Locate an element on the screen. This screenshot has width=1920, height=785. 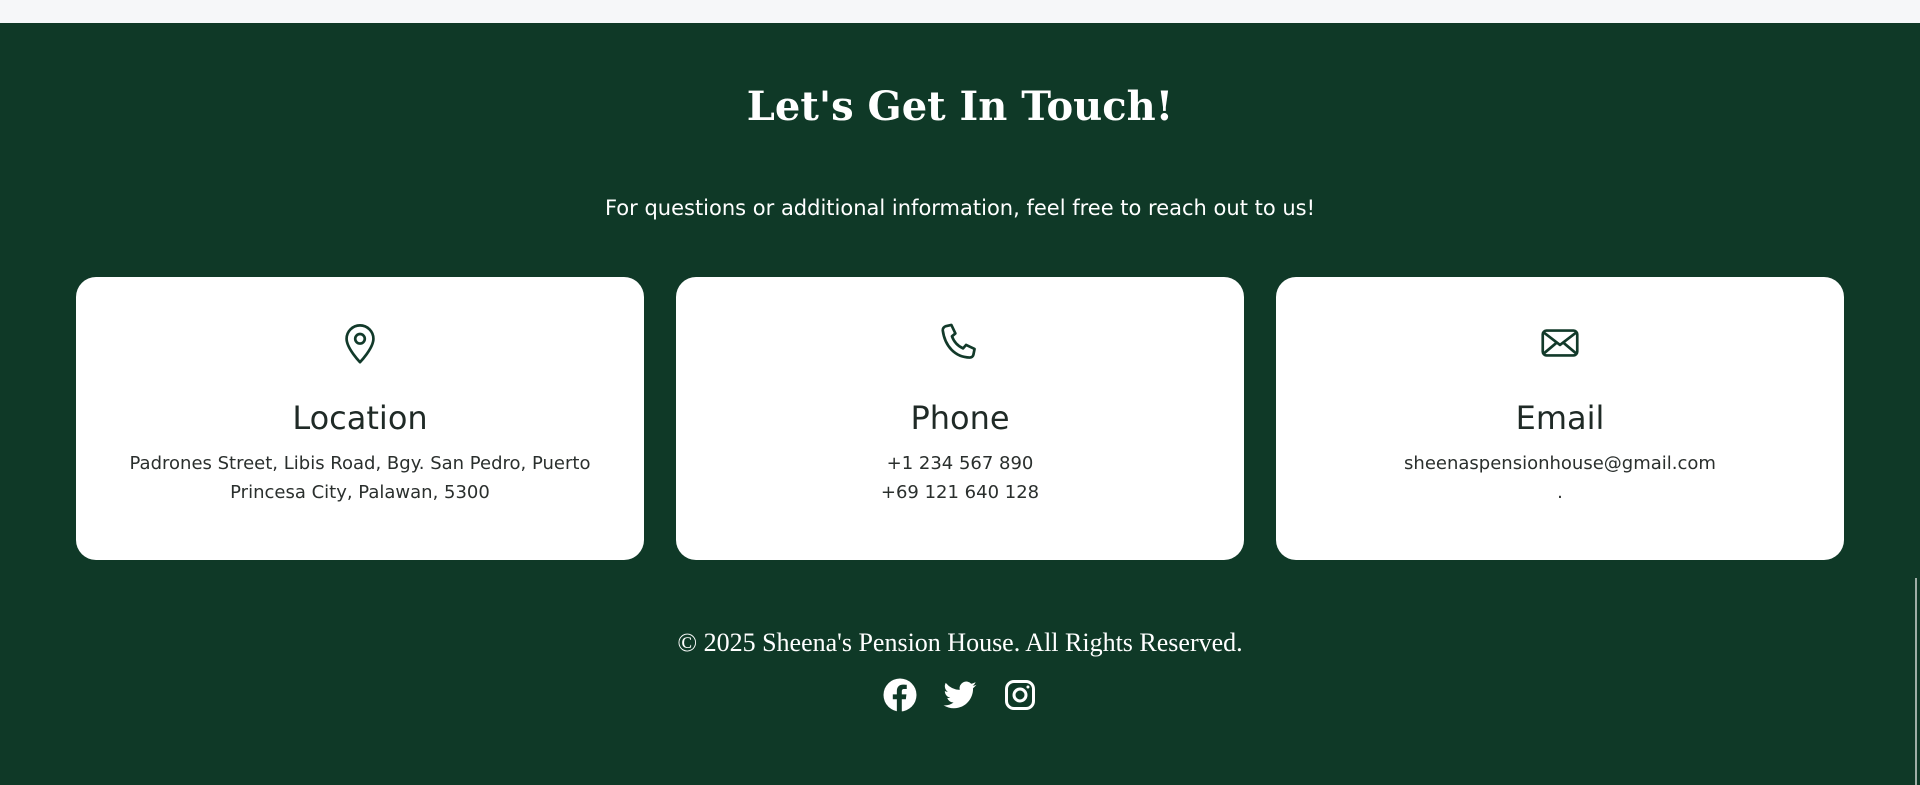
facebook-icon is located at coordinates (900, 695).